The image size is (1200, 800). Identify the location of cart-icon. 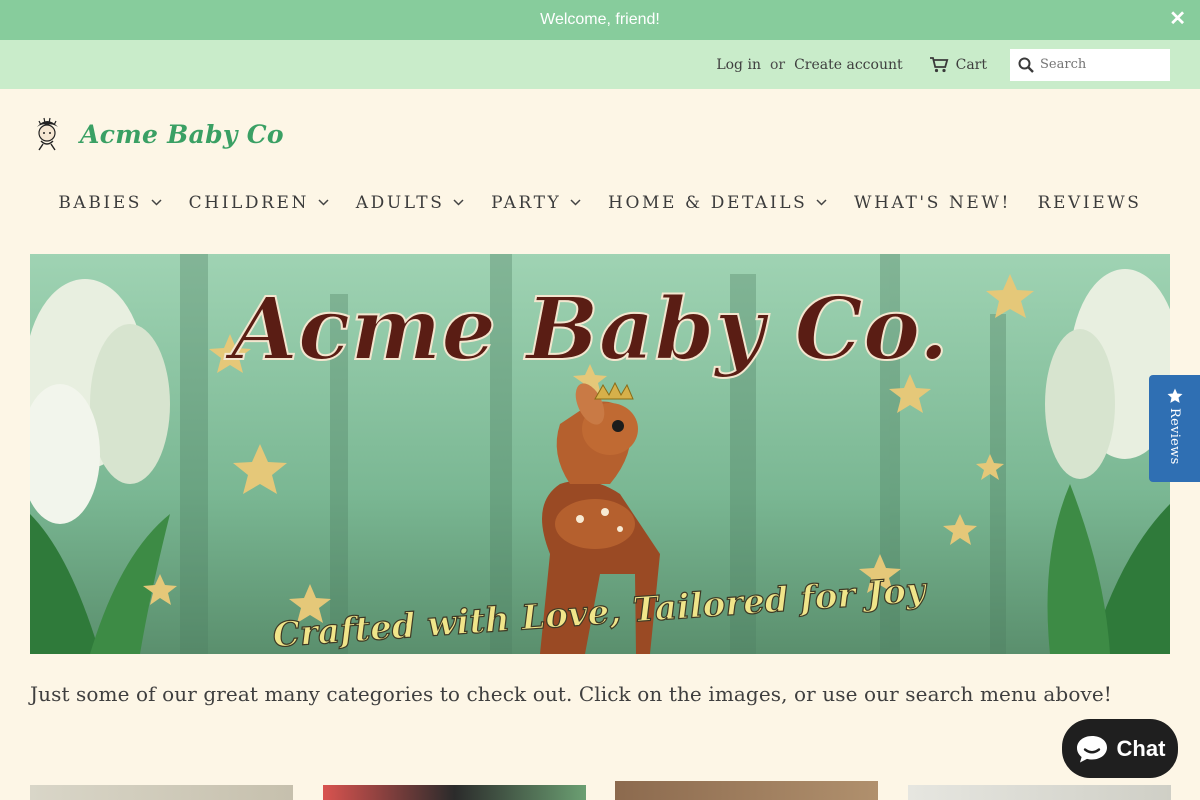
(939, 65).